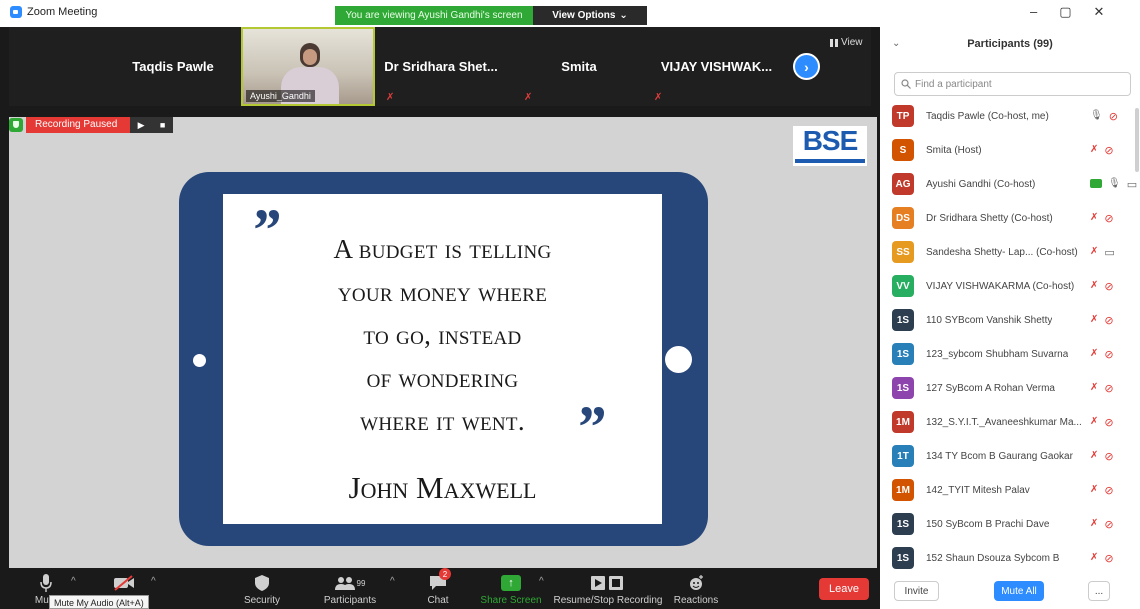 This screenshot has height=609, width=1140. Describe the element at coordinates (830, 140) in the screenshot. I see `bse-logo-text: BSE` at that location.